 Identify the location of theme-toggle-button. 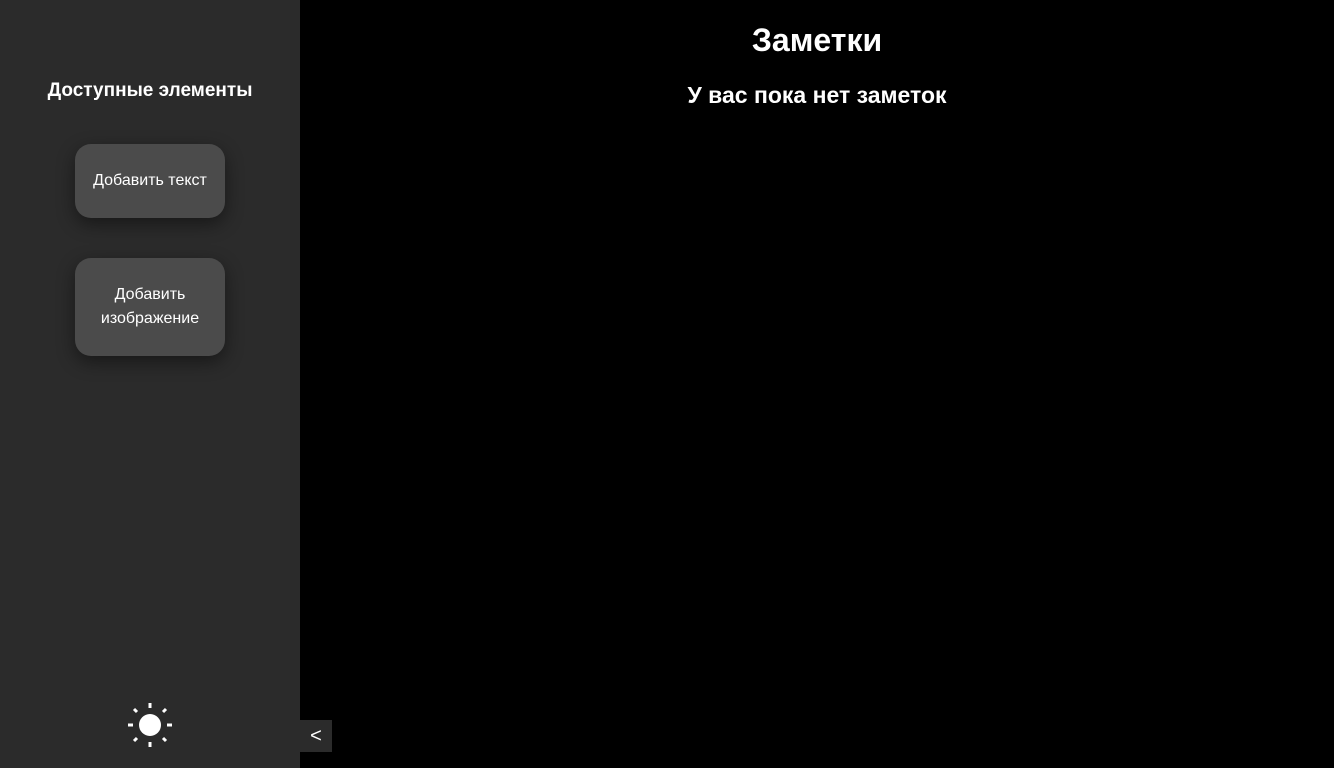
(150, 725).